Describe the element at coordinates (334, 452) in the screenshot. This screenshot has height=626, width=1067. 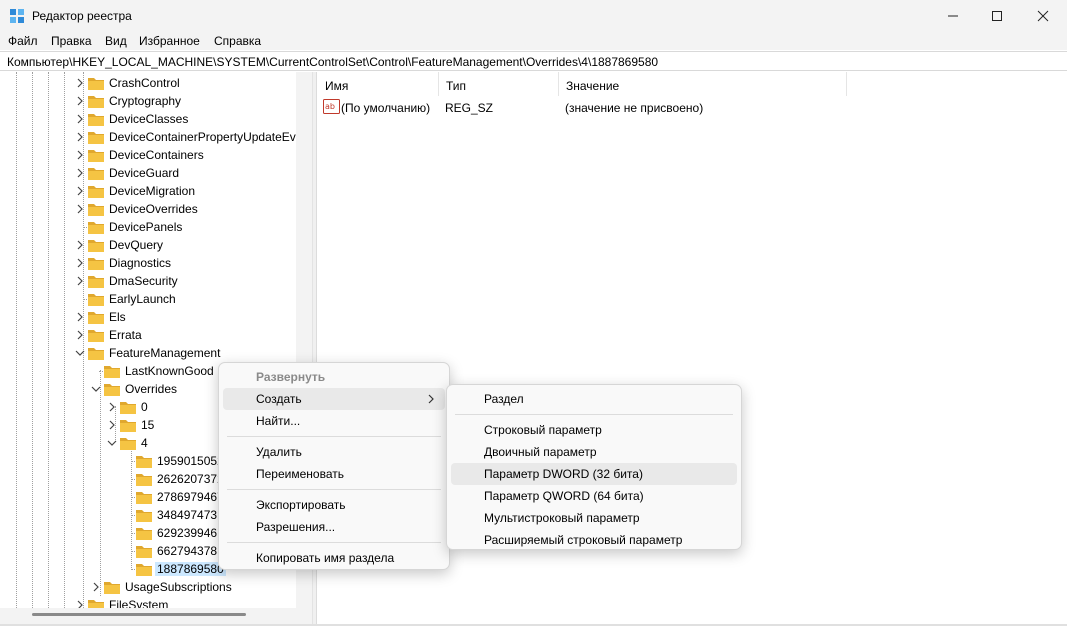
I see `menu-item-delete: Удалить` at that location.